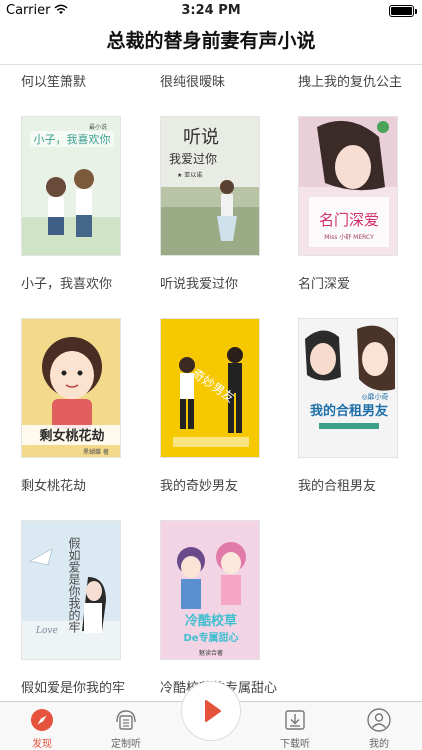 Image resolution: width=422 pixels, height=750 pixels. I want to click on status-bar: Carrier 3:24 PM, so click(211, 11).